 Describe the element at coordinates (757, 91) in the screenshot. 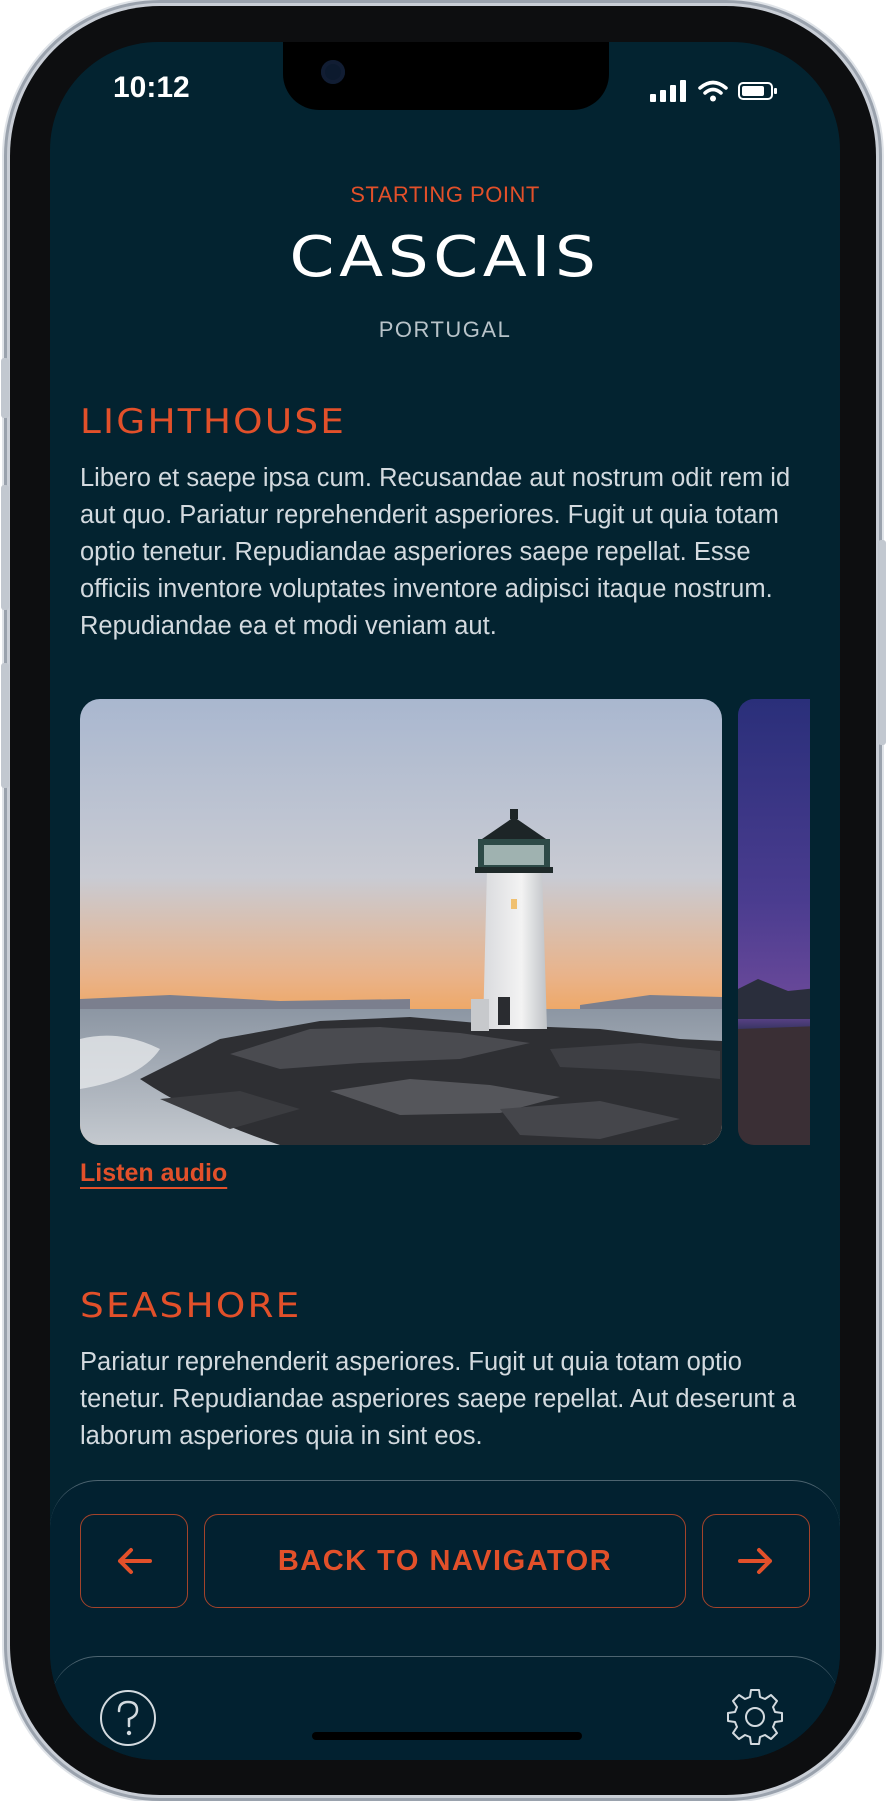

I see `battery-icon` at that location.